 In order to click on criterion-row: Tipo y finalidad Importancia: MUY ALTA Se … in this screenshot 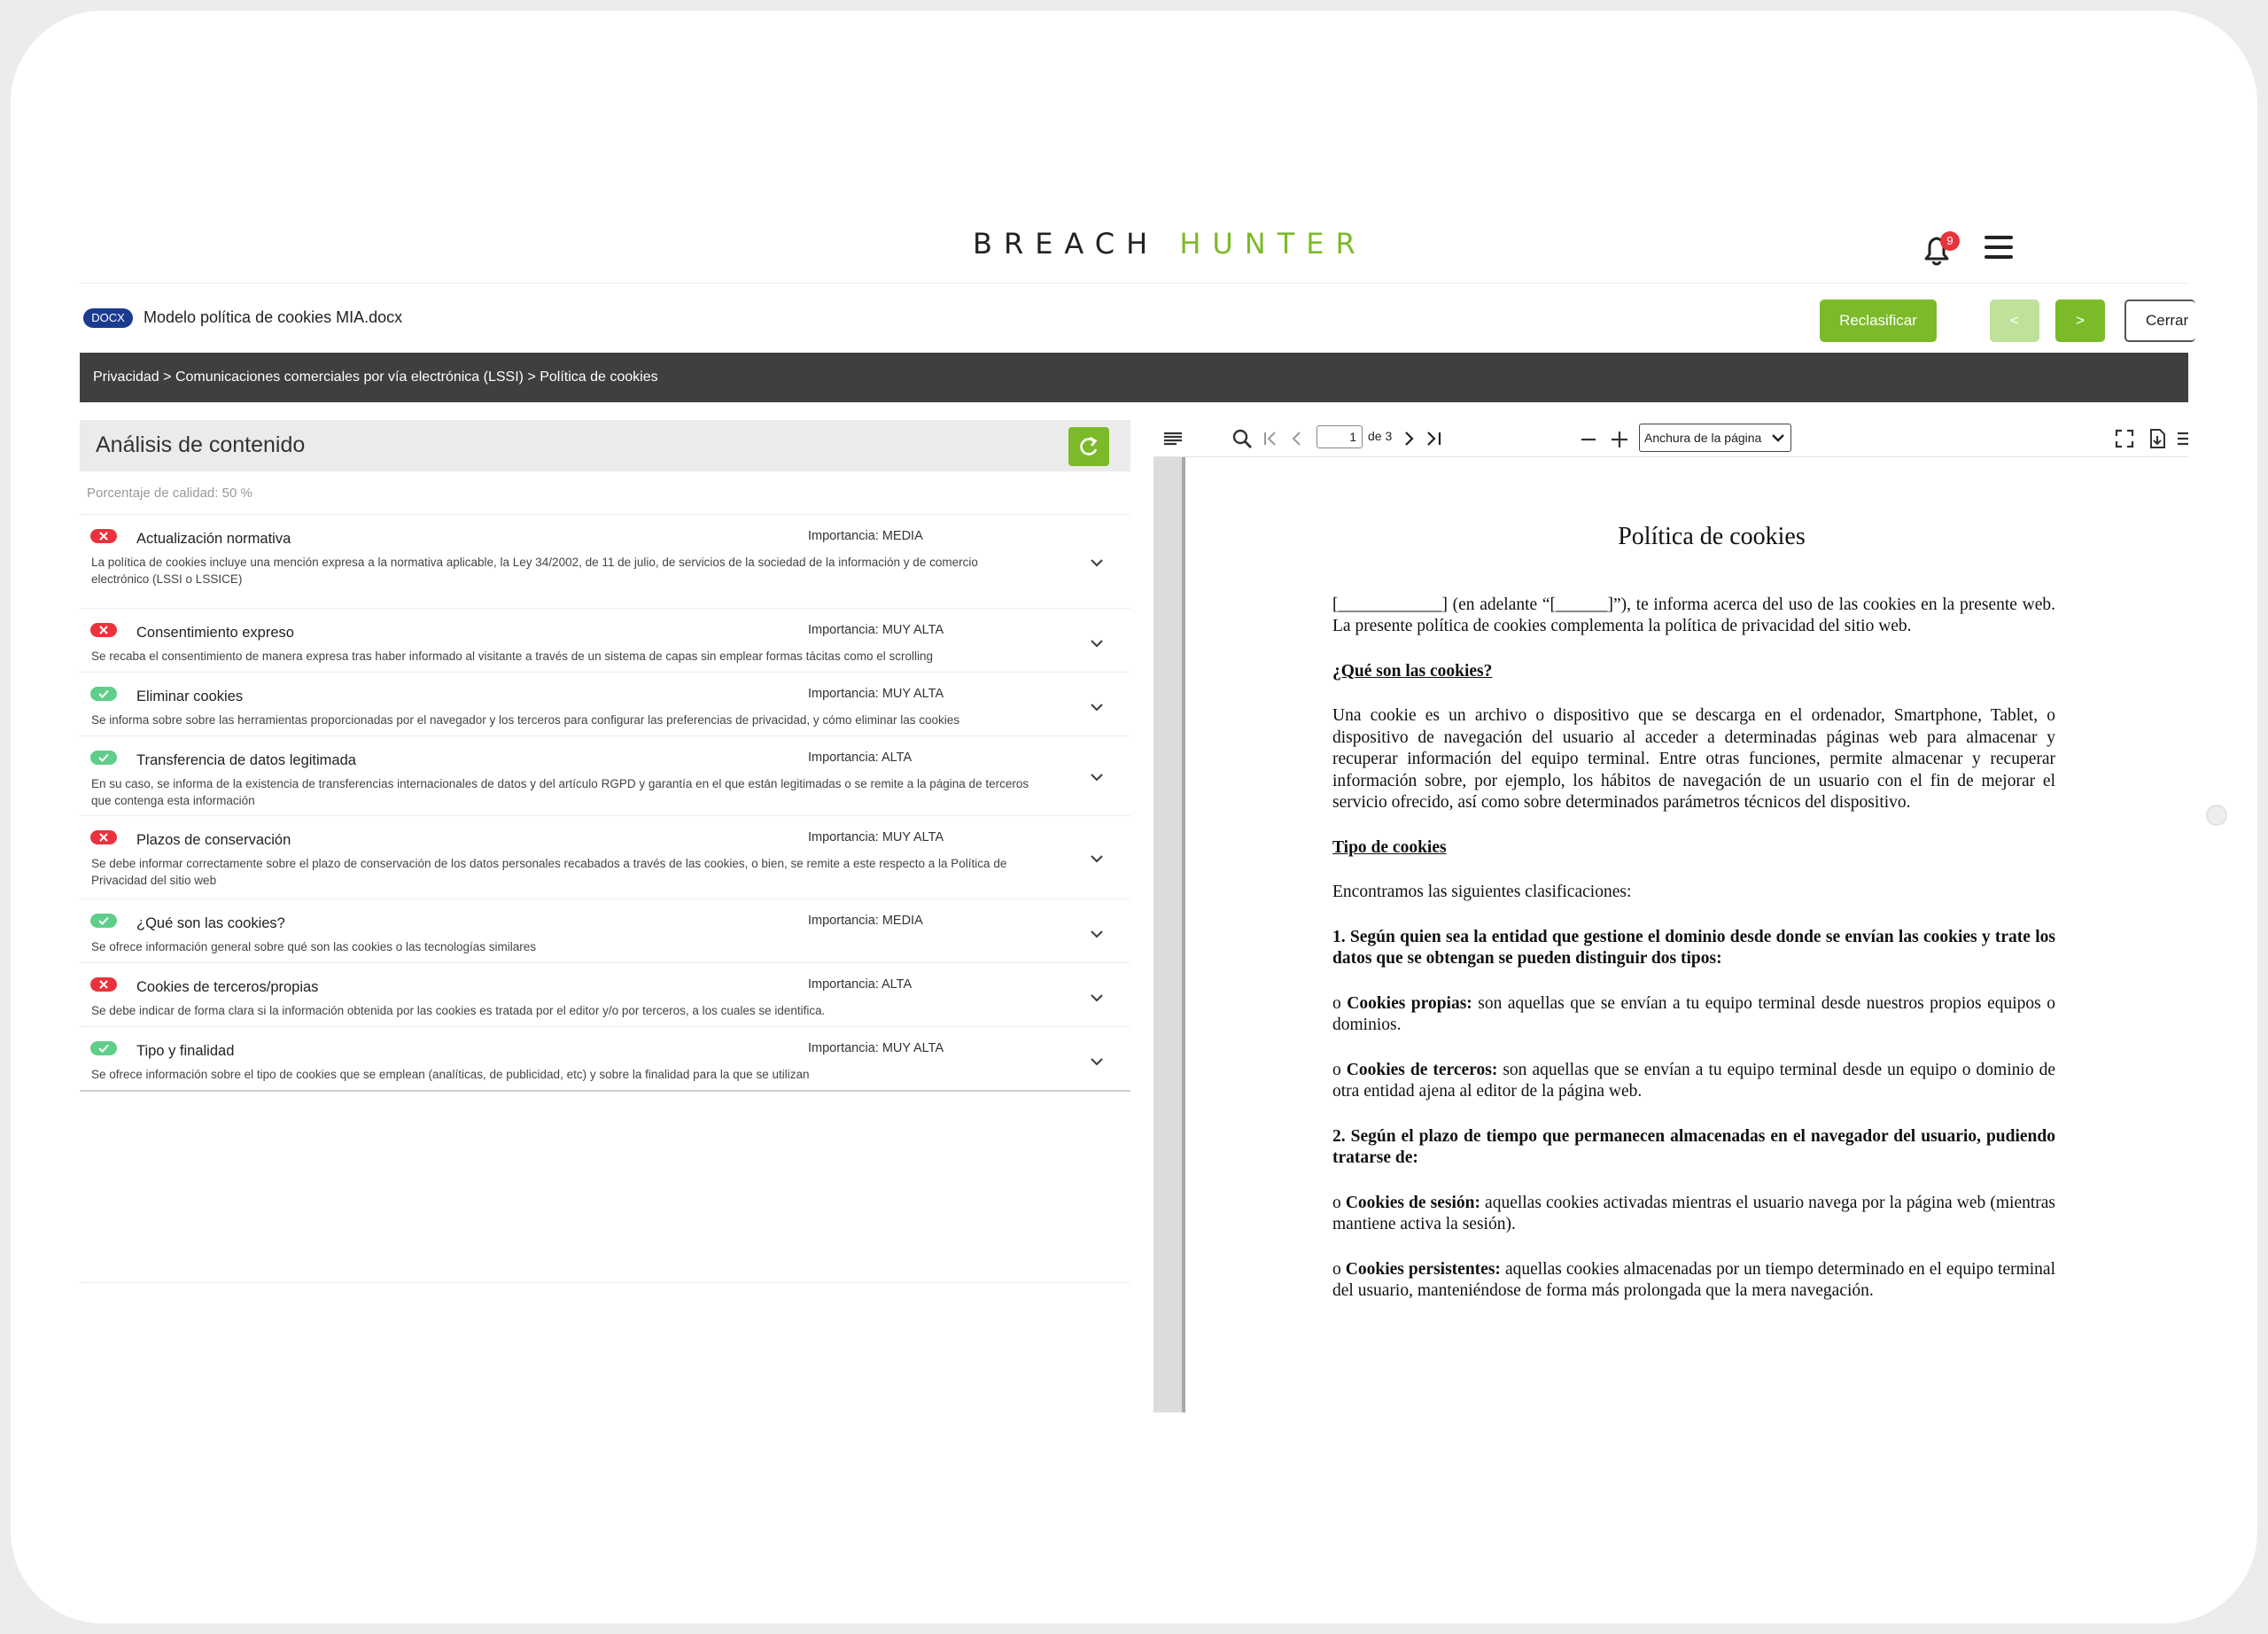, I will do `click(605, 1058)`.